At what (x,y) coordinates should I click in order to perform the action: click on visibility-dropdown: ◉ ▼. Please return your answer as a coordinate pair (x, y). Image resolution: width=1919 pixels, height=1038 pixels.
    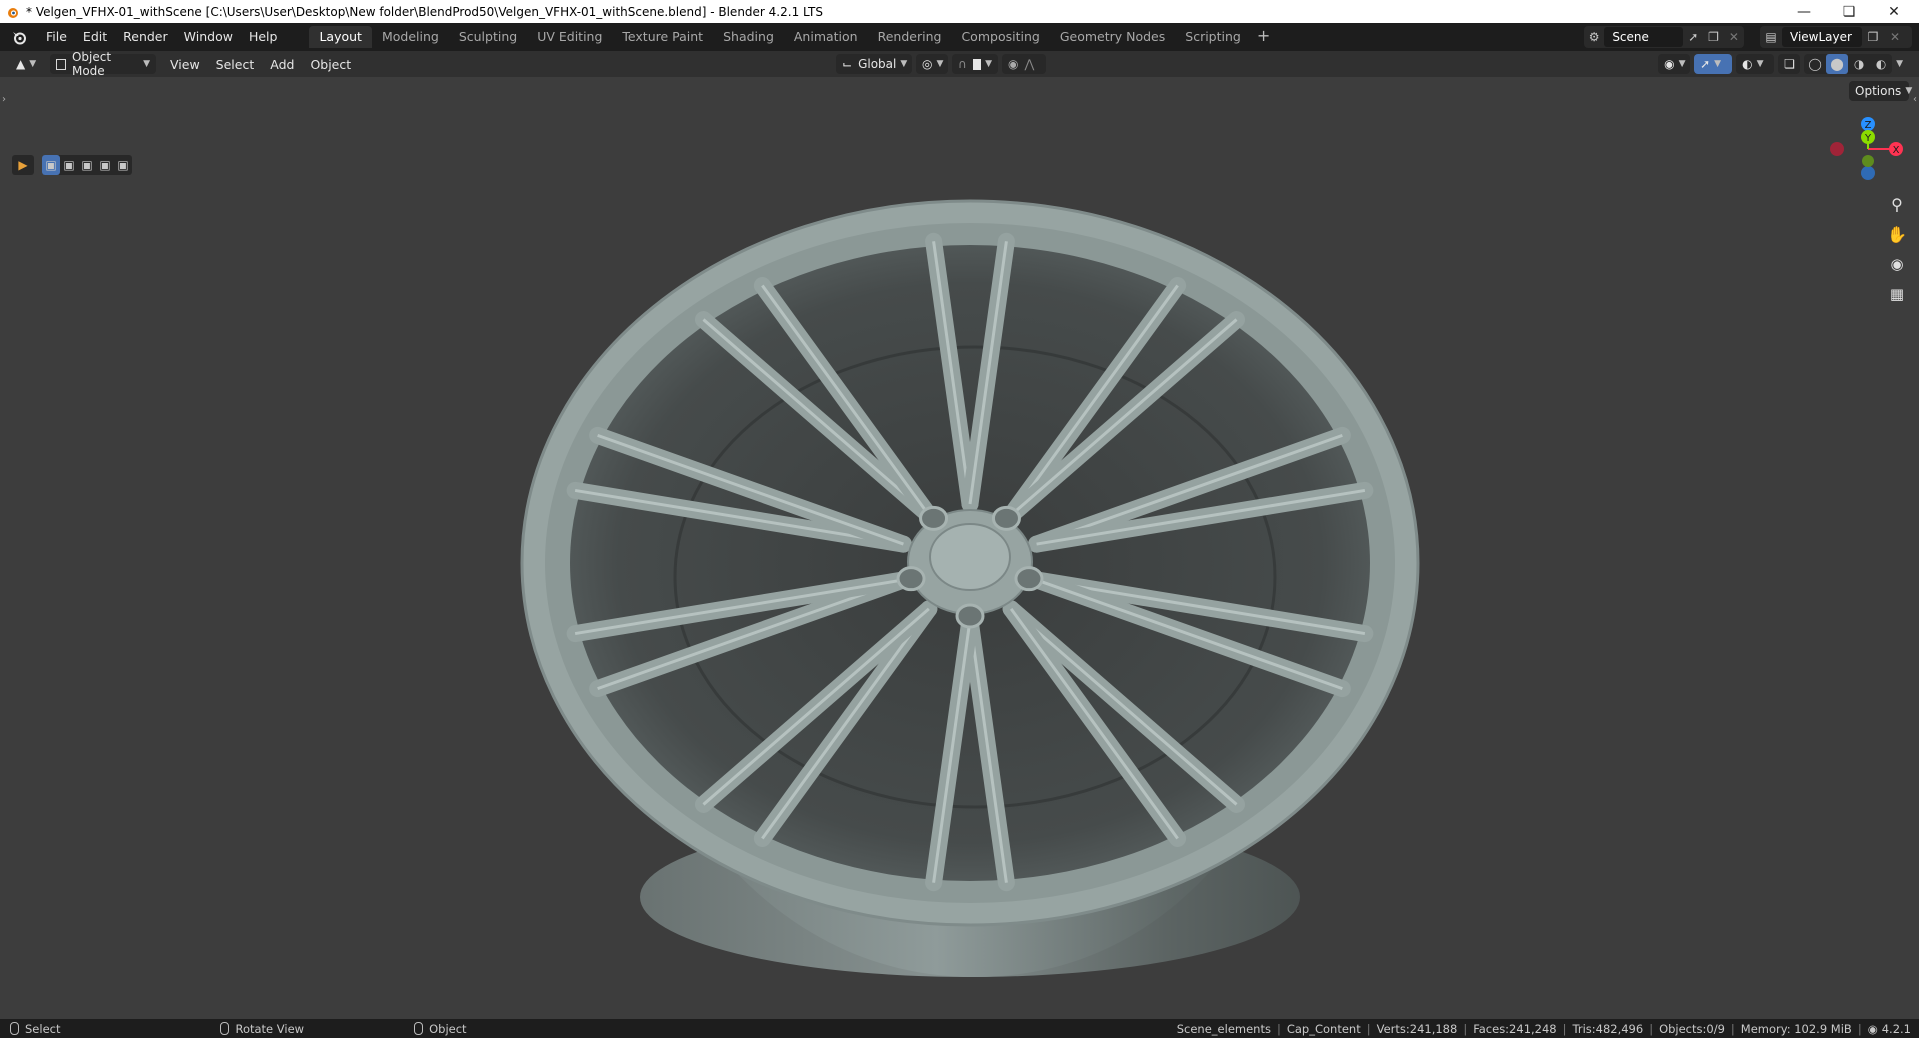
    Looking at the image, I should click on (1674, 64).